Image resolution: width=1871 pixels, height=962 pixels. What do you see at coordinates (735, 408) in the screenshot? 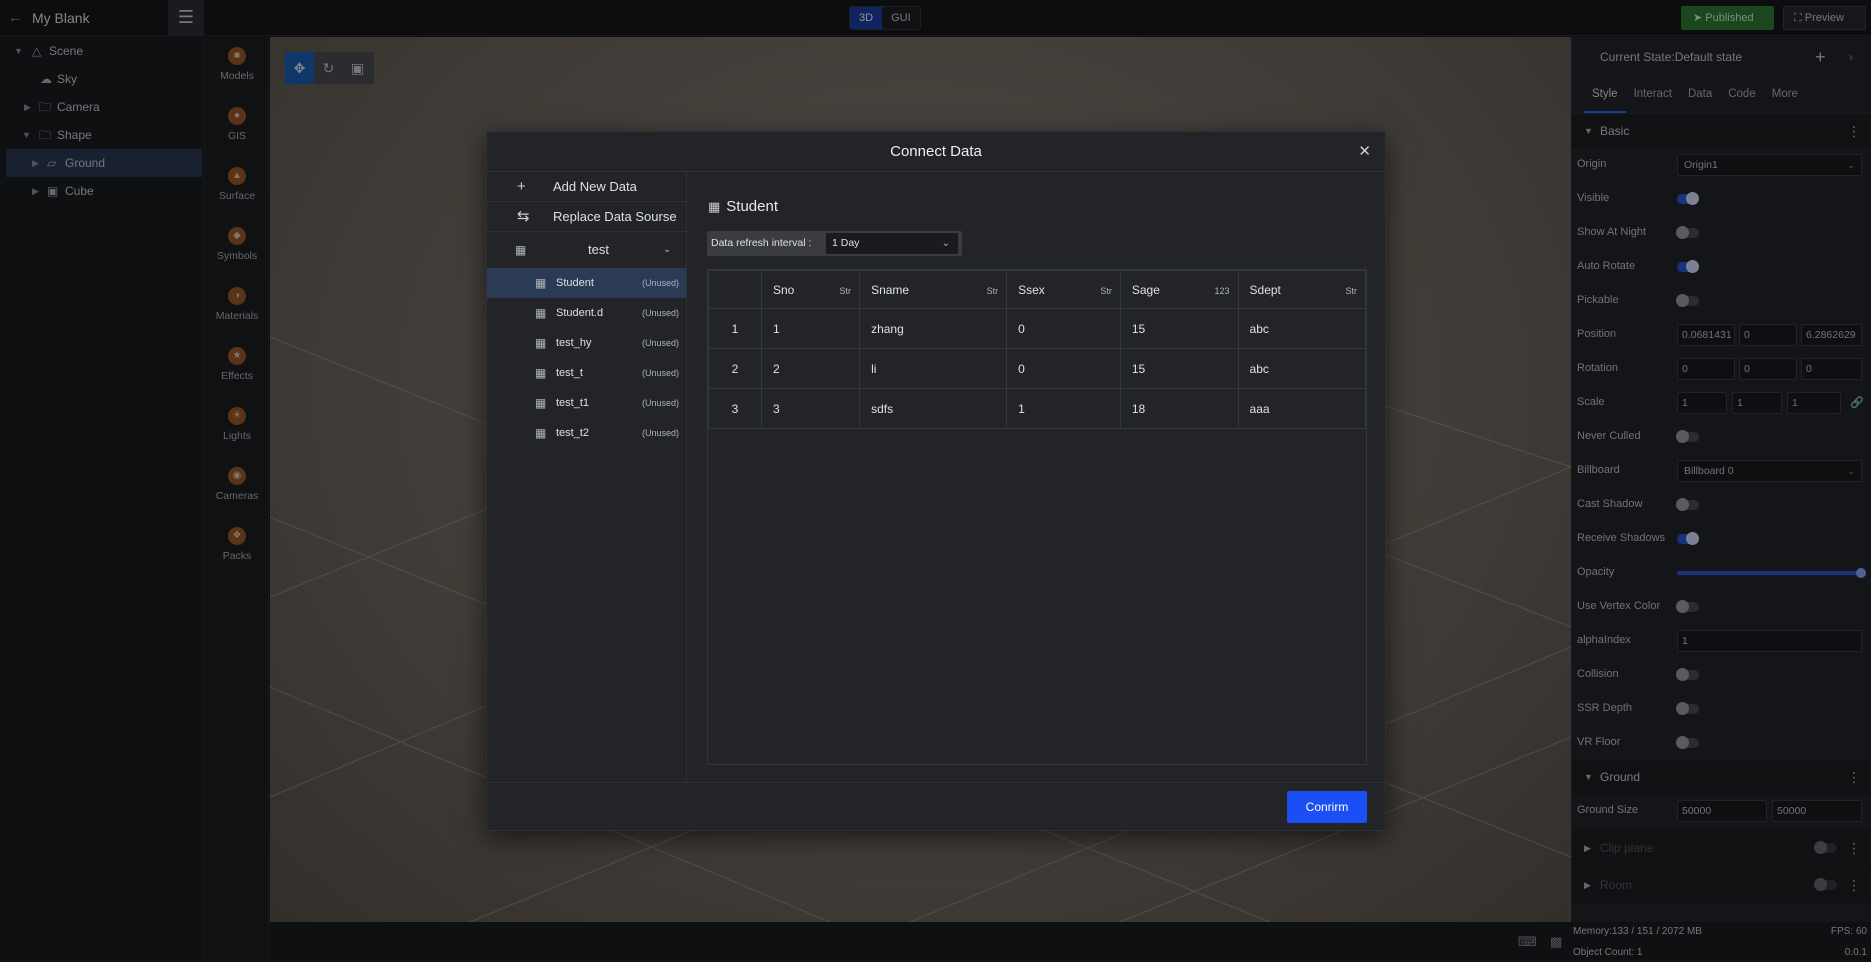
I see `row-number: 3` at bounding box center [735, 408].